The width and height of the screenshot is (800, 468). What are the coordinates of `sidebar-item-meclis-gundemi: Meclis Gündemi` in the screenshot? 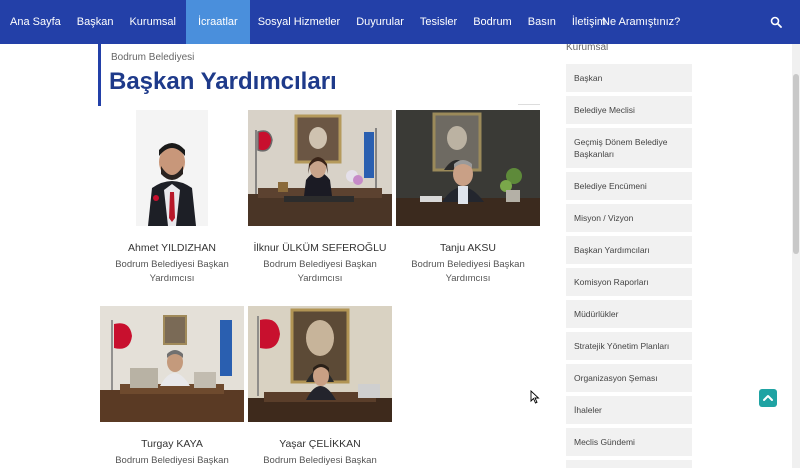 It's located at (629, 443).